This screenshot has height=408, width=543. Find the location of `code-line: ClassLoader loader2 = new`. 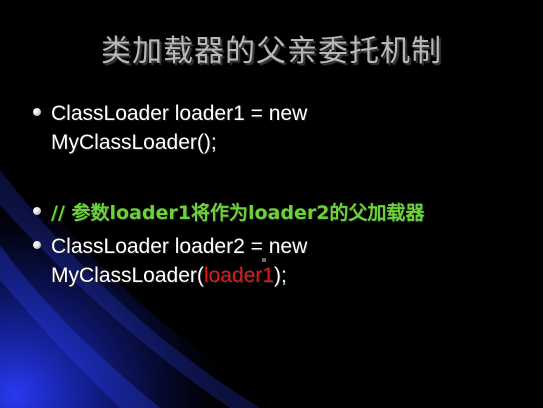

code-line: ClassLoader loader2 = new is located at coordinates (179, 246).